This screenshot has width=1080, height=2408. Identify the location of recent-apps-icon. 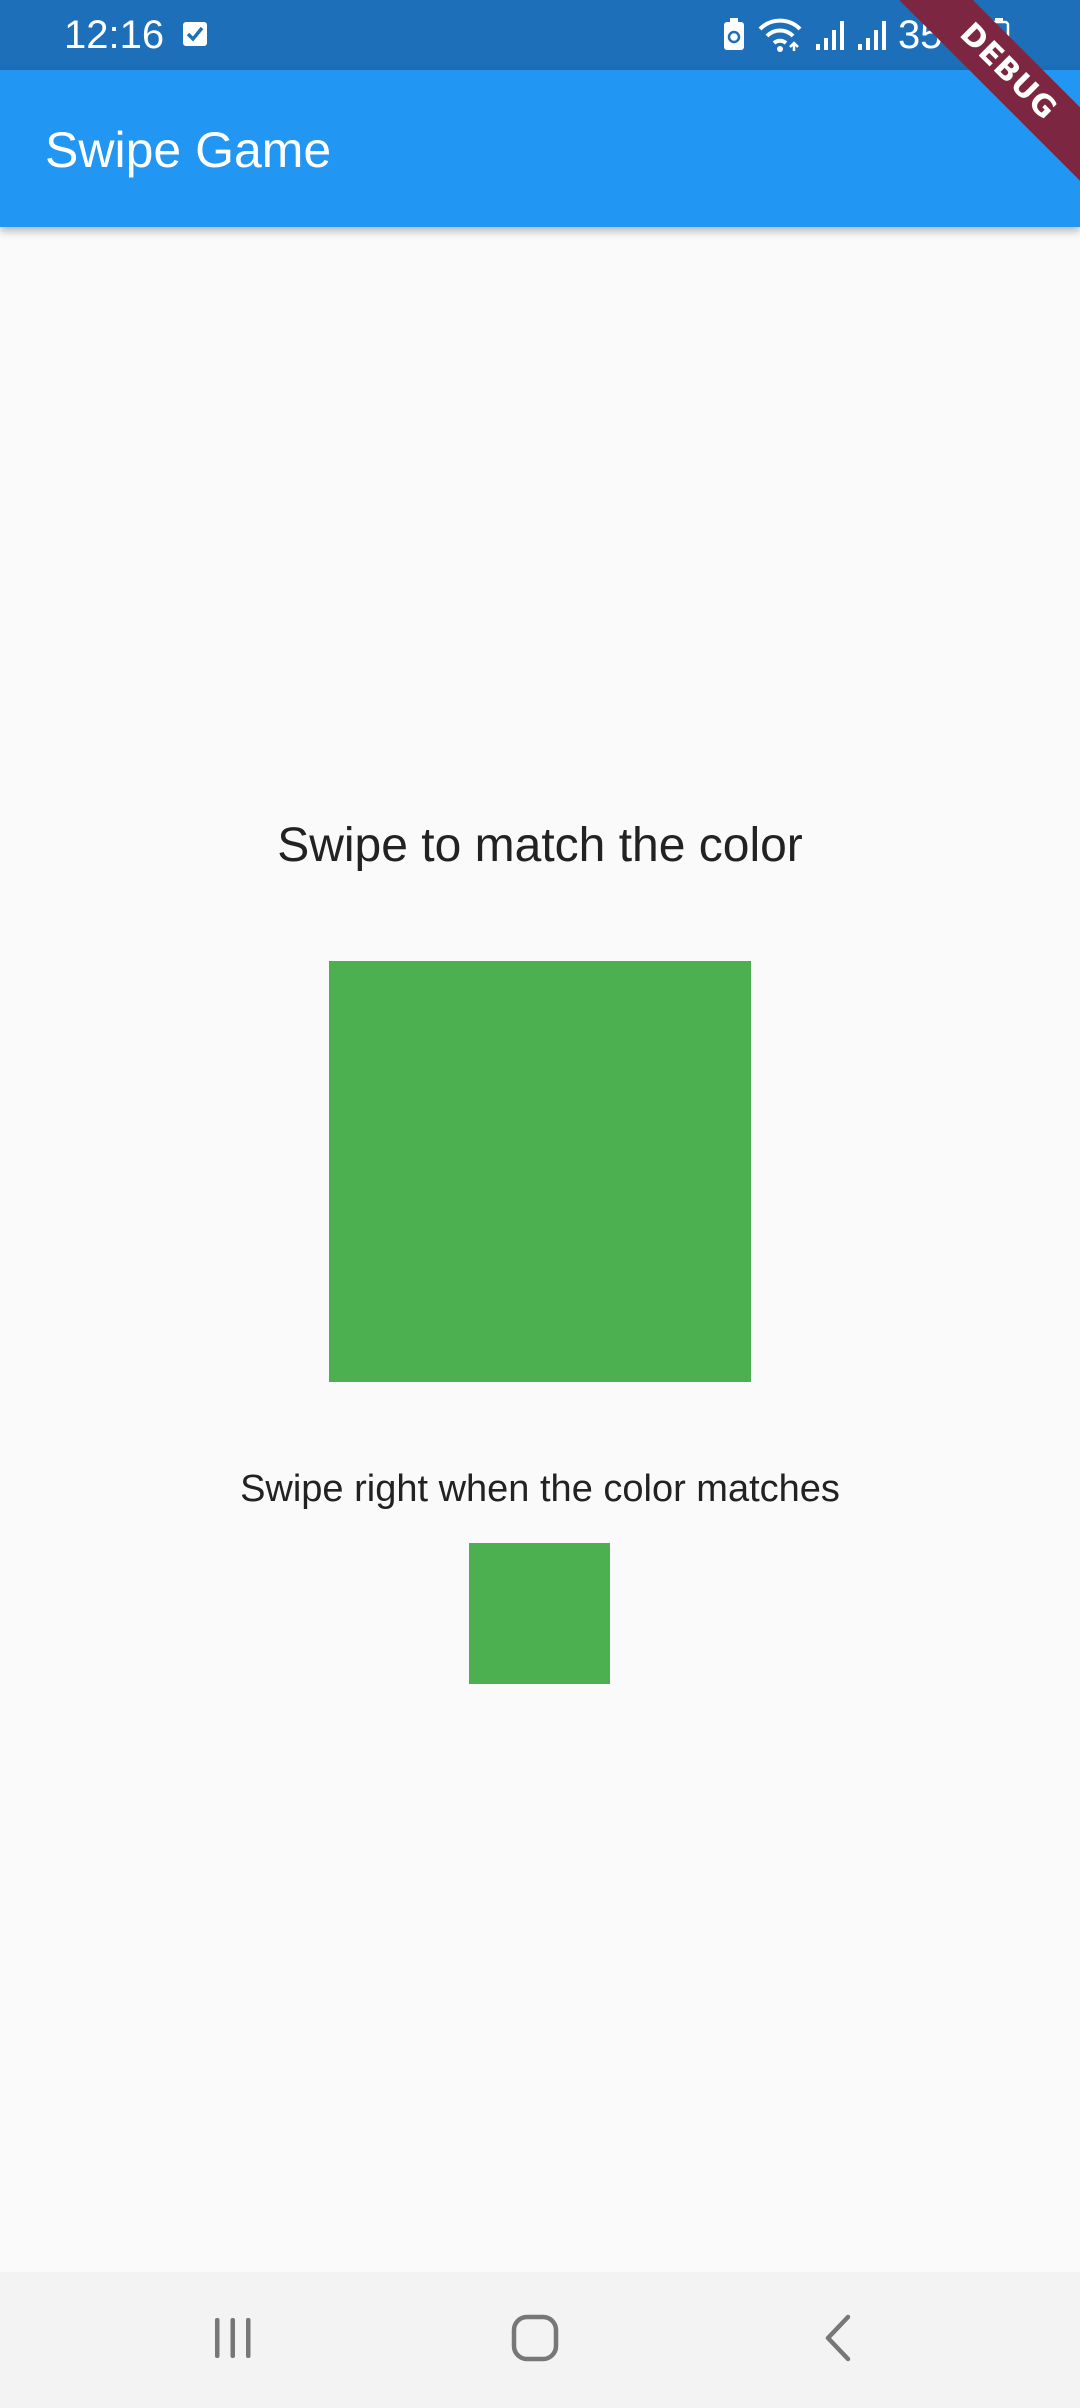
(233, 2340).